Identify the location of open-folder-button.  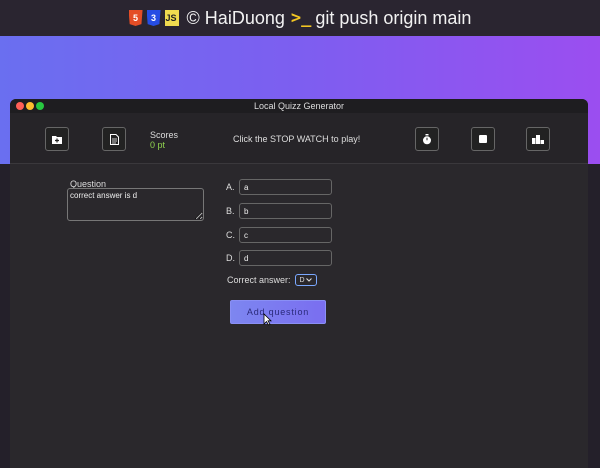
(57, 139).